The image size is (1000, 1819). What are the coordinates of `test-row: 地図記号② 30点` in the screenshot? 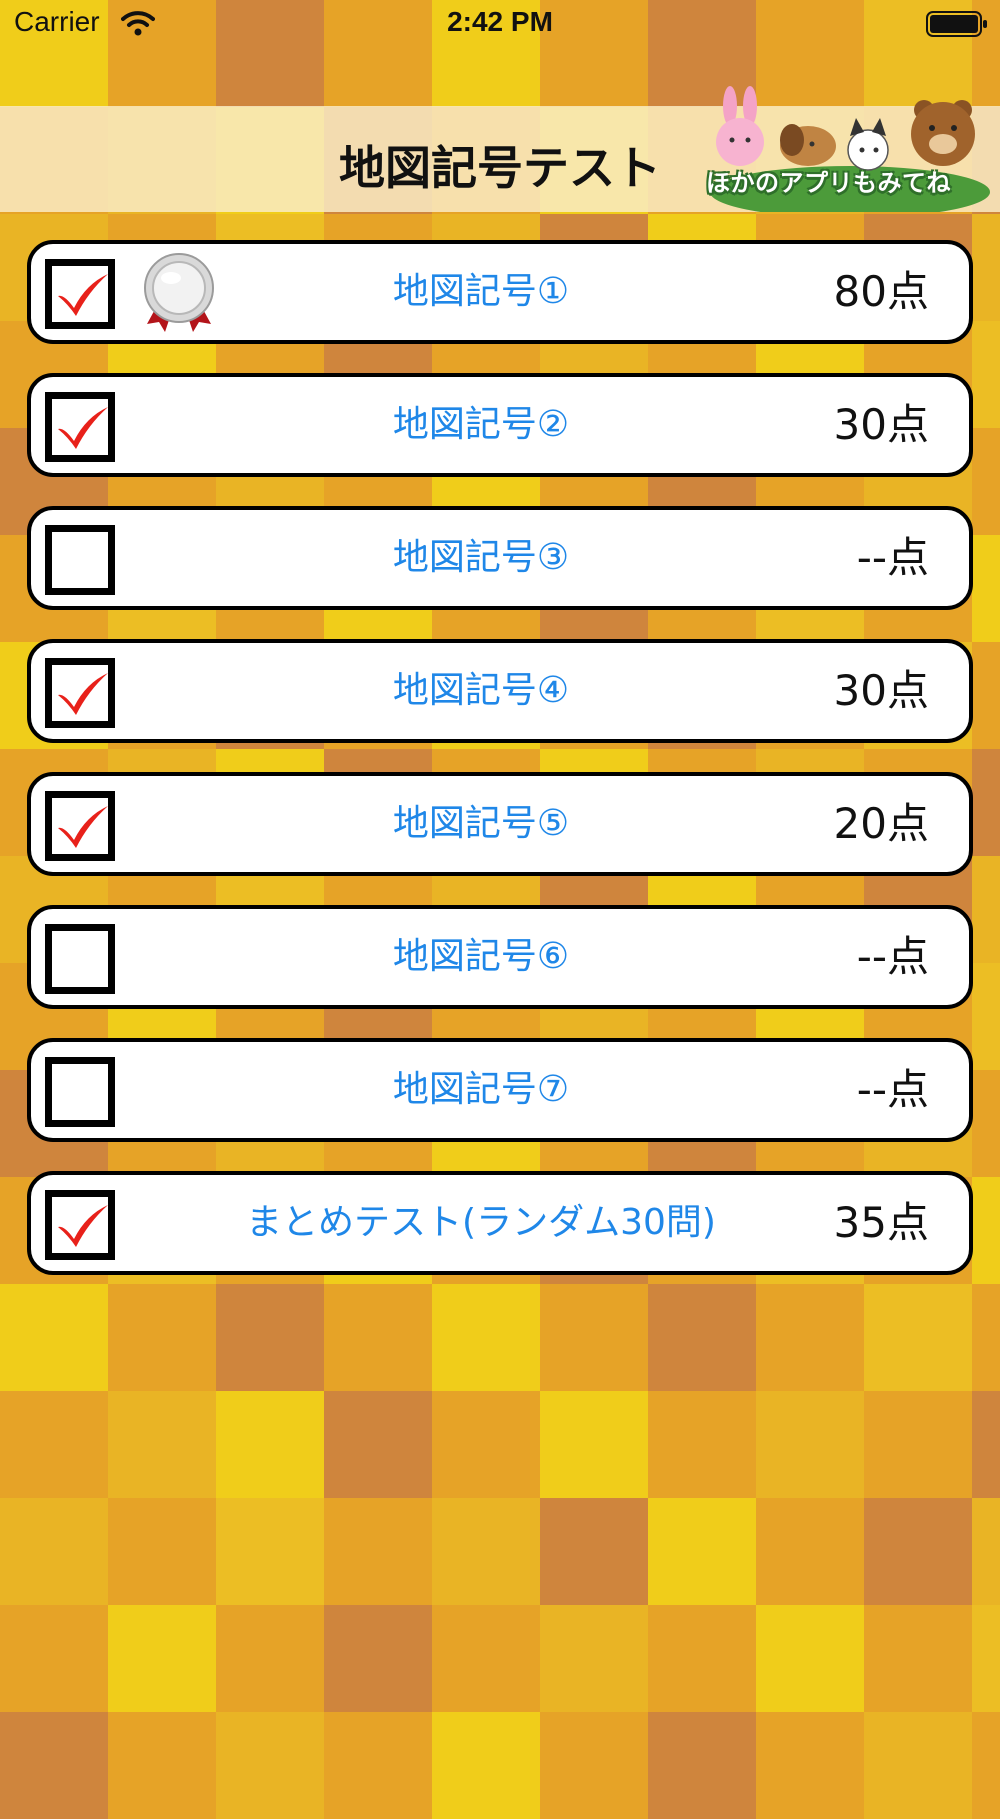 It's located at (500, 425).